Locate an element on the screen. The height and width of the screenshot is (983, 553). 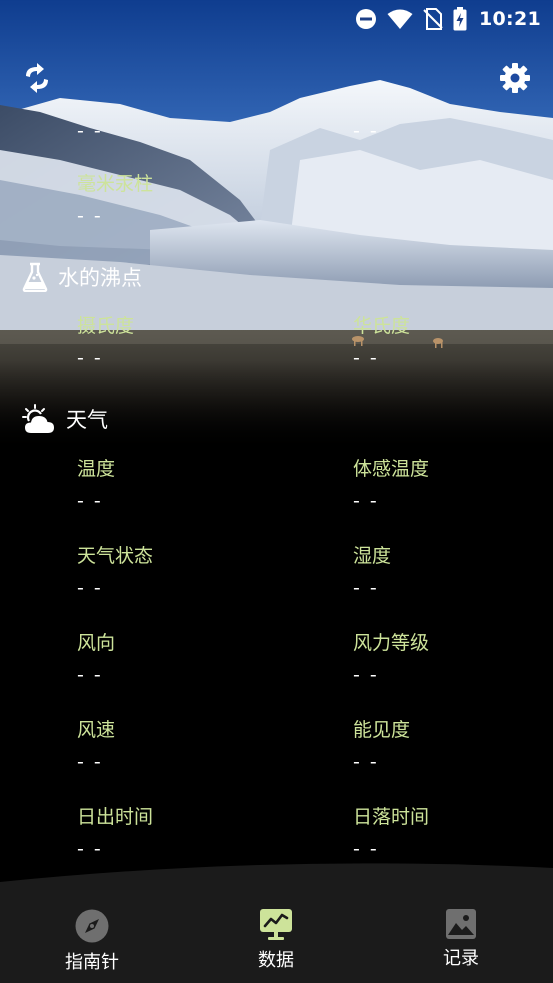
refresh-button is located at coordinates (37, 78).